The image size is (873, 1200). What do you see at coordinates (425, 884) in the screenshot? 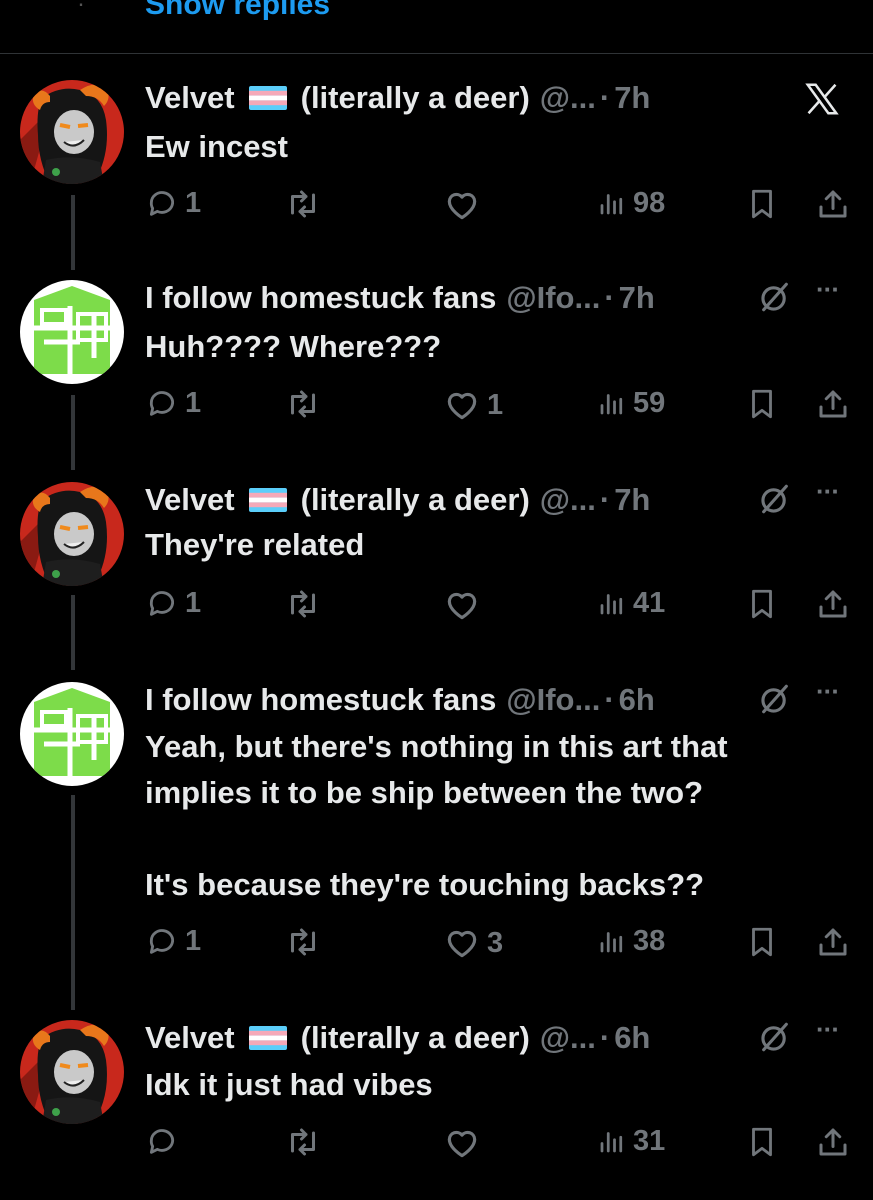
I see `tweet-line: It's because they're touching backs??` at bounding box center [425, 884].